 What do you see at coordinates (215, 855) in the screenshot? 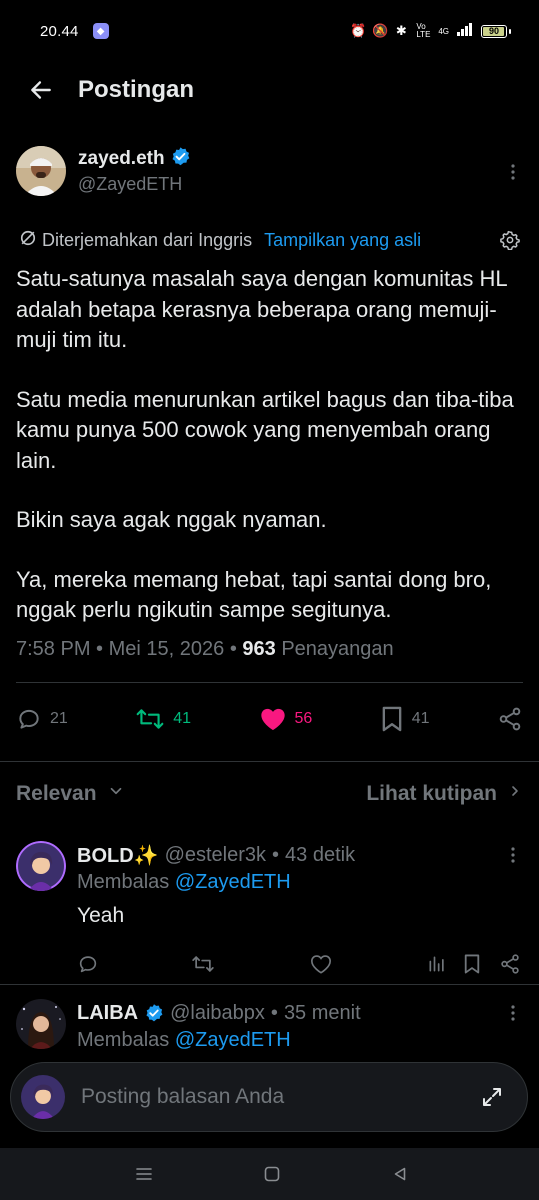
I see `reply-author-handle: @esteler3k` at bounding box center [215, 855].